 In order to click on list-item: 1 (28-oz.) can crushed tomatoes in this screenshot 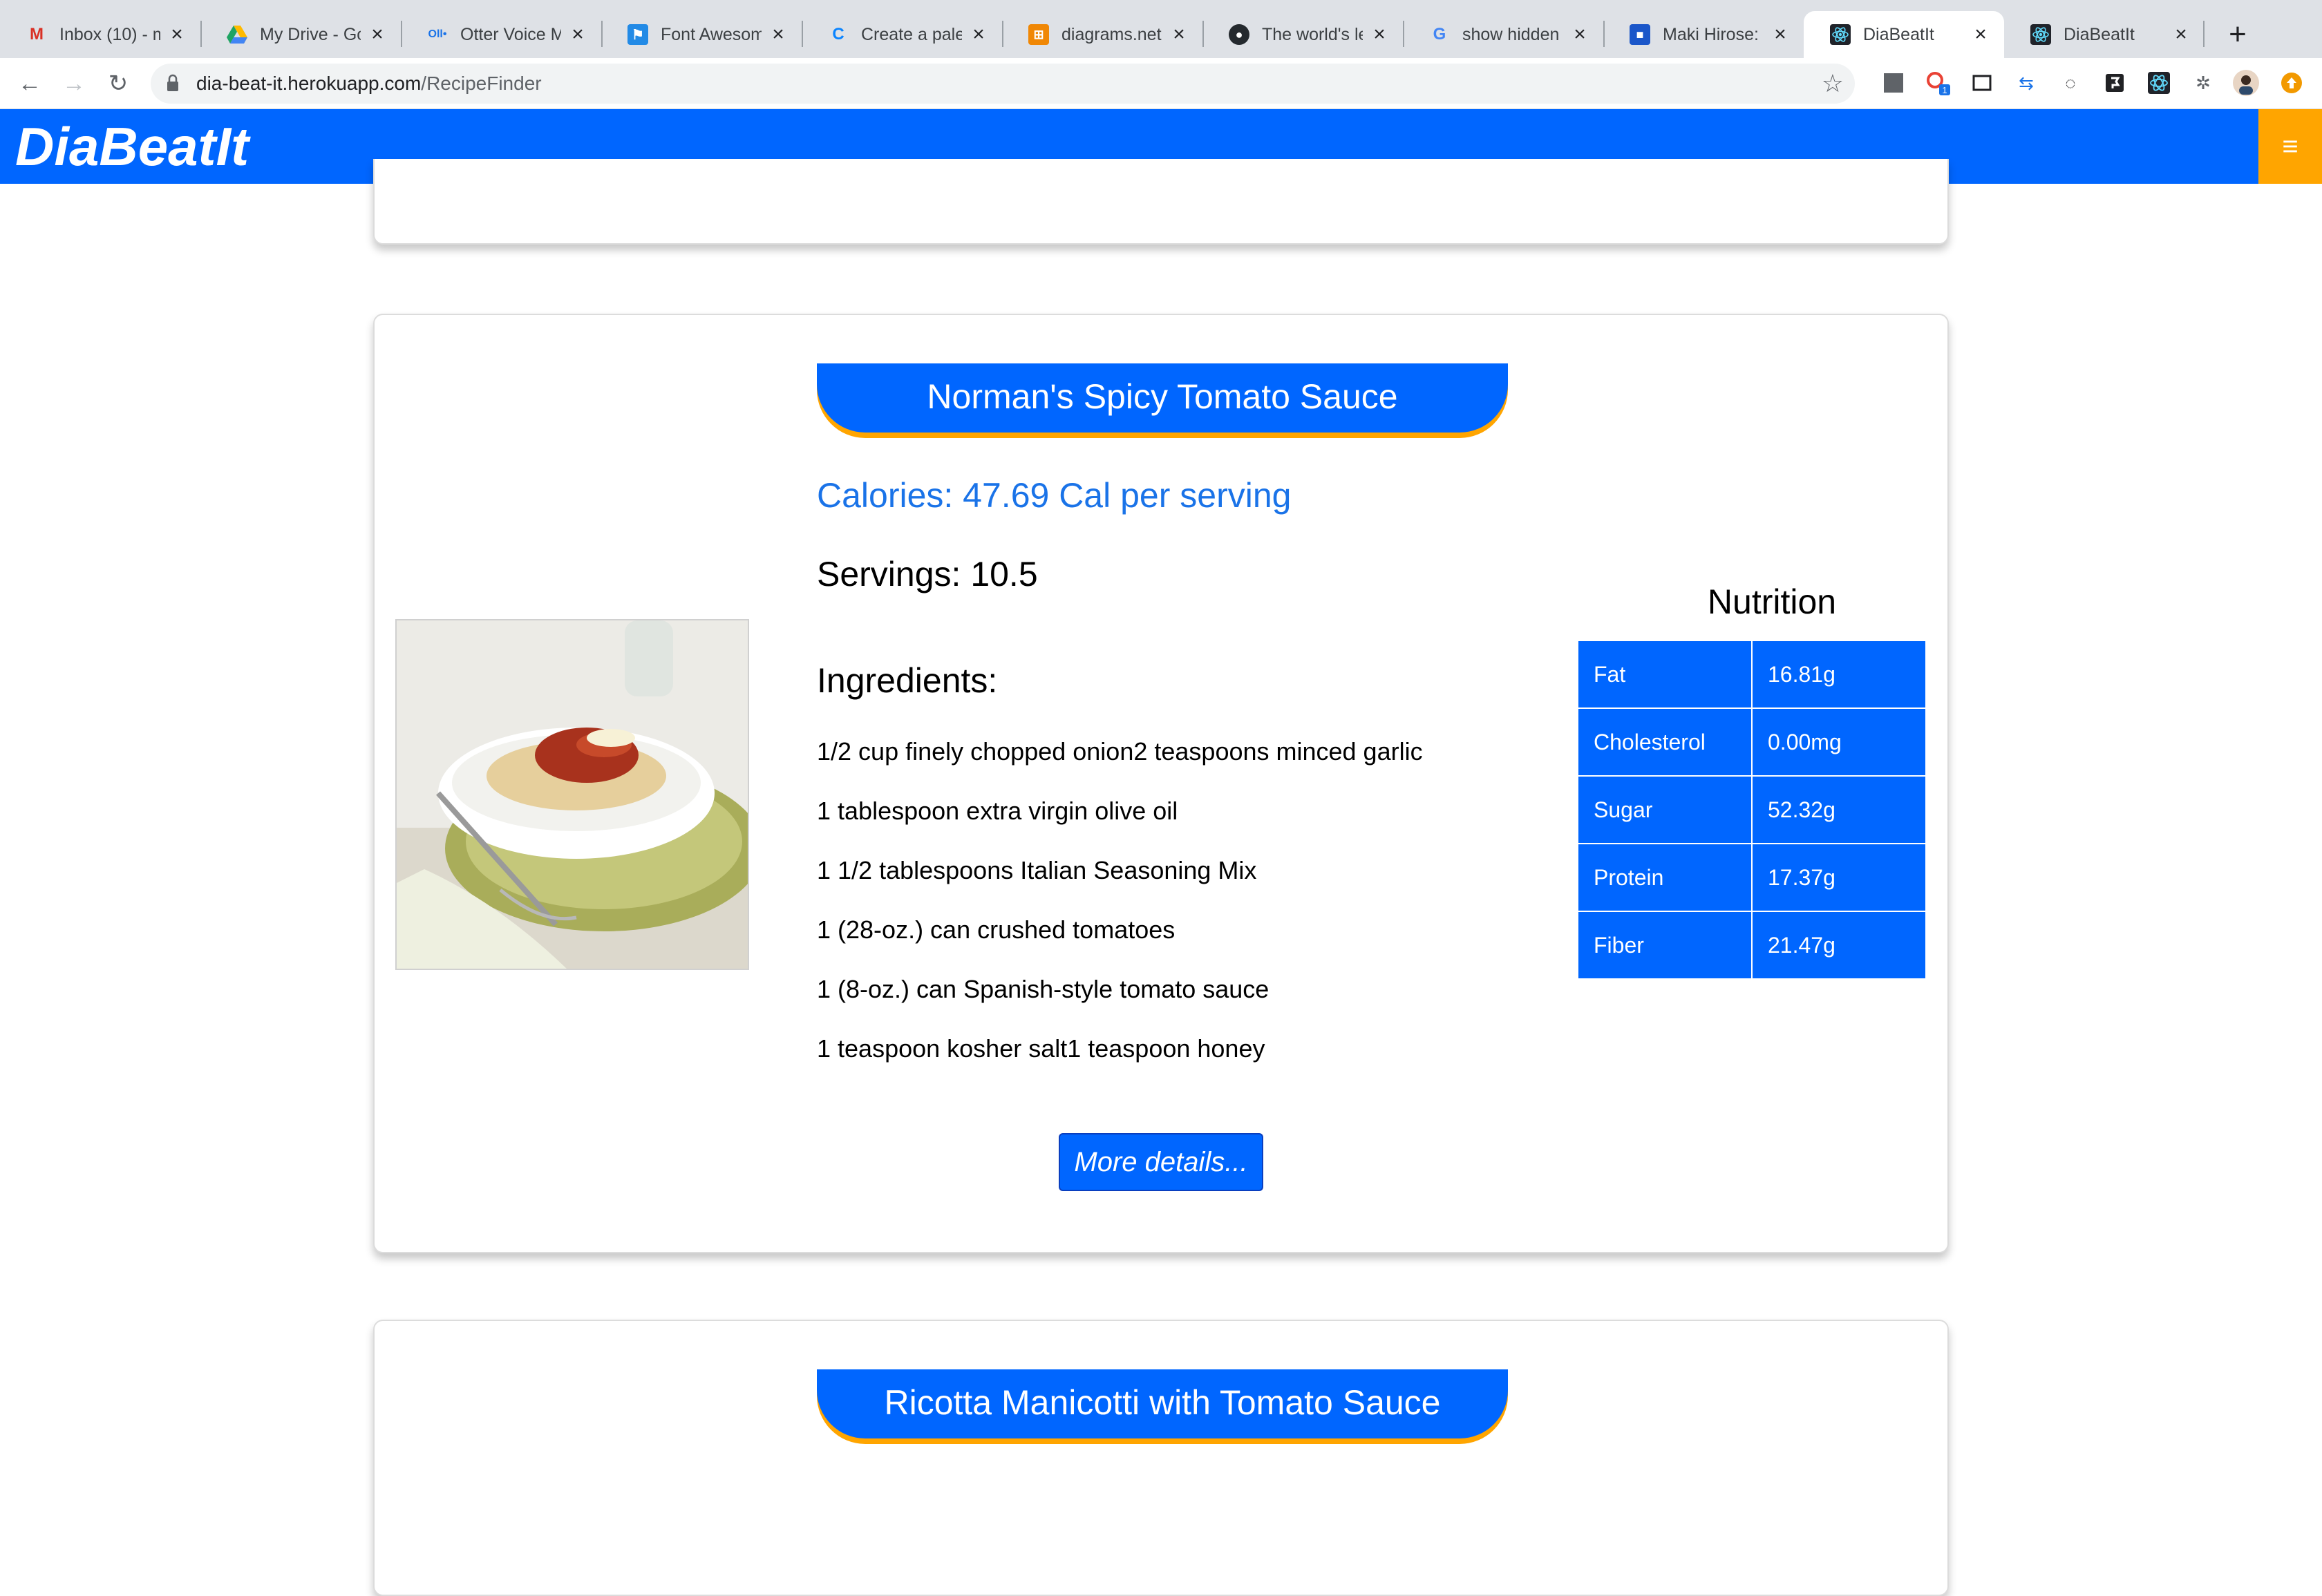, I will do `click(996, 929)`.